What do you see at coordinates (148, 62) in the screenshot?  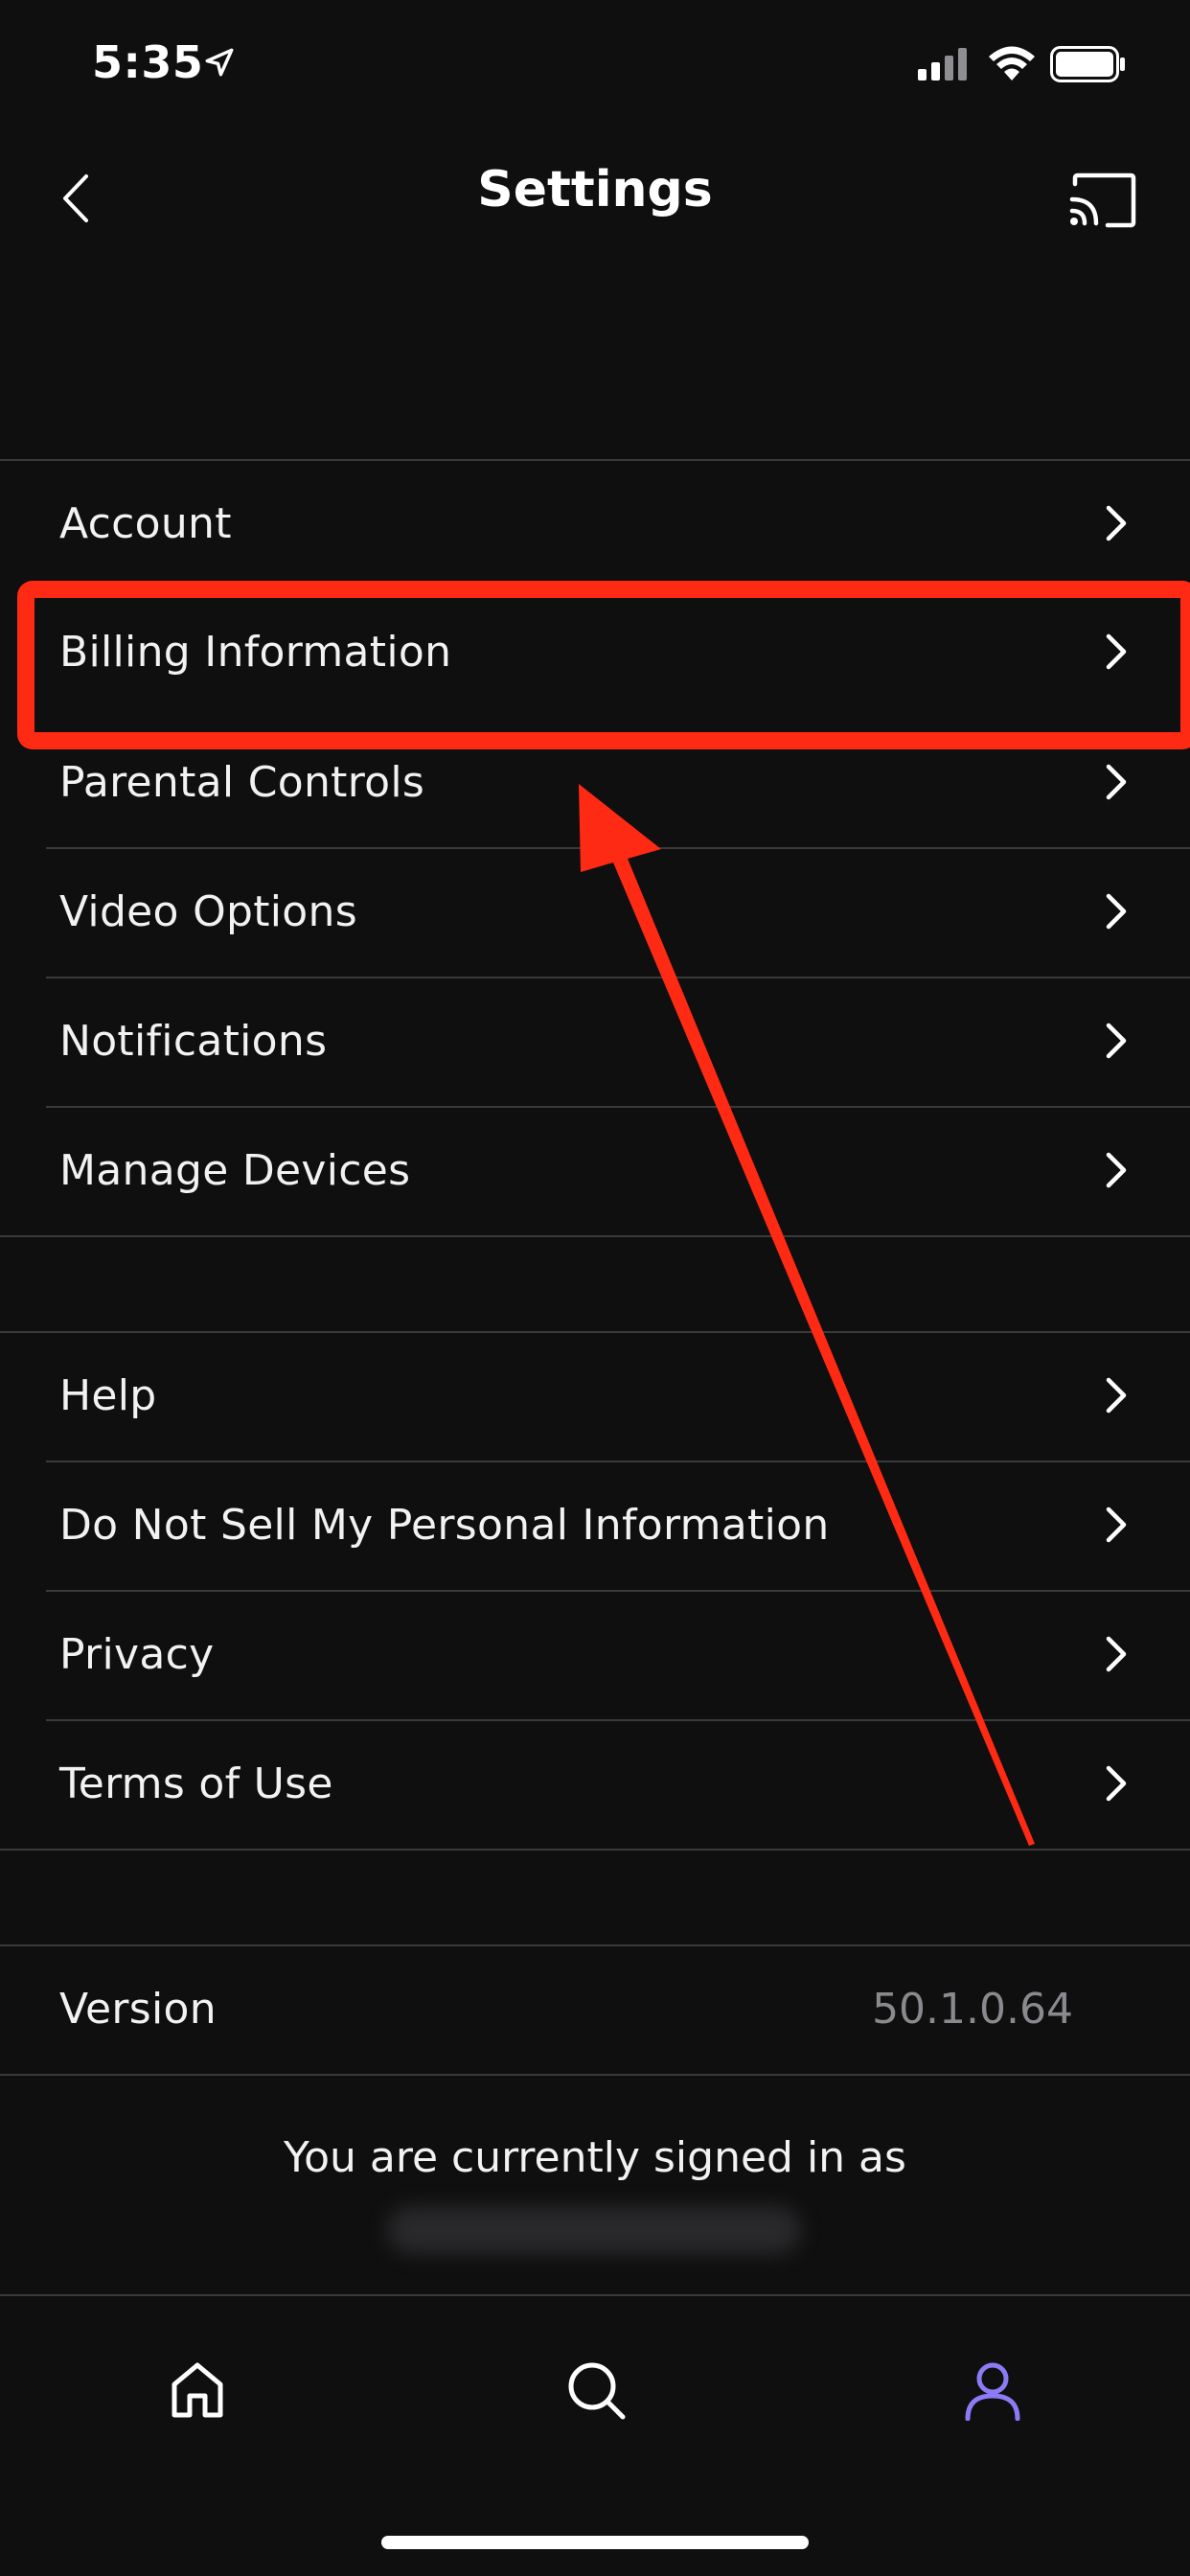 I see `status-time: 5:35` at bounding box center [148, 62].